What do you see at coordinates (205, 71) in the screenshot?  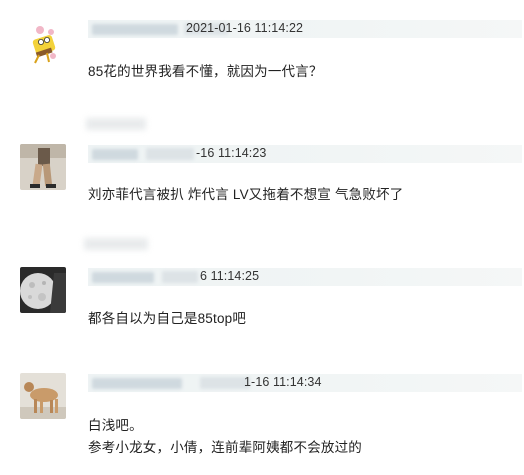 I see `comment-text: 85花的世界我看不懂，就因为一代言？` at bounding box center [205, 71].